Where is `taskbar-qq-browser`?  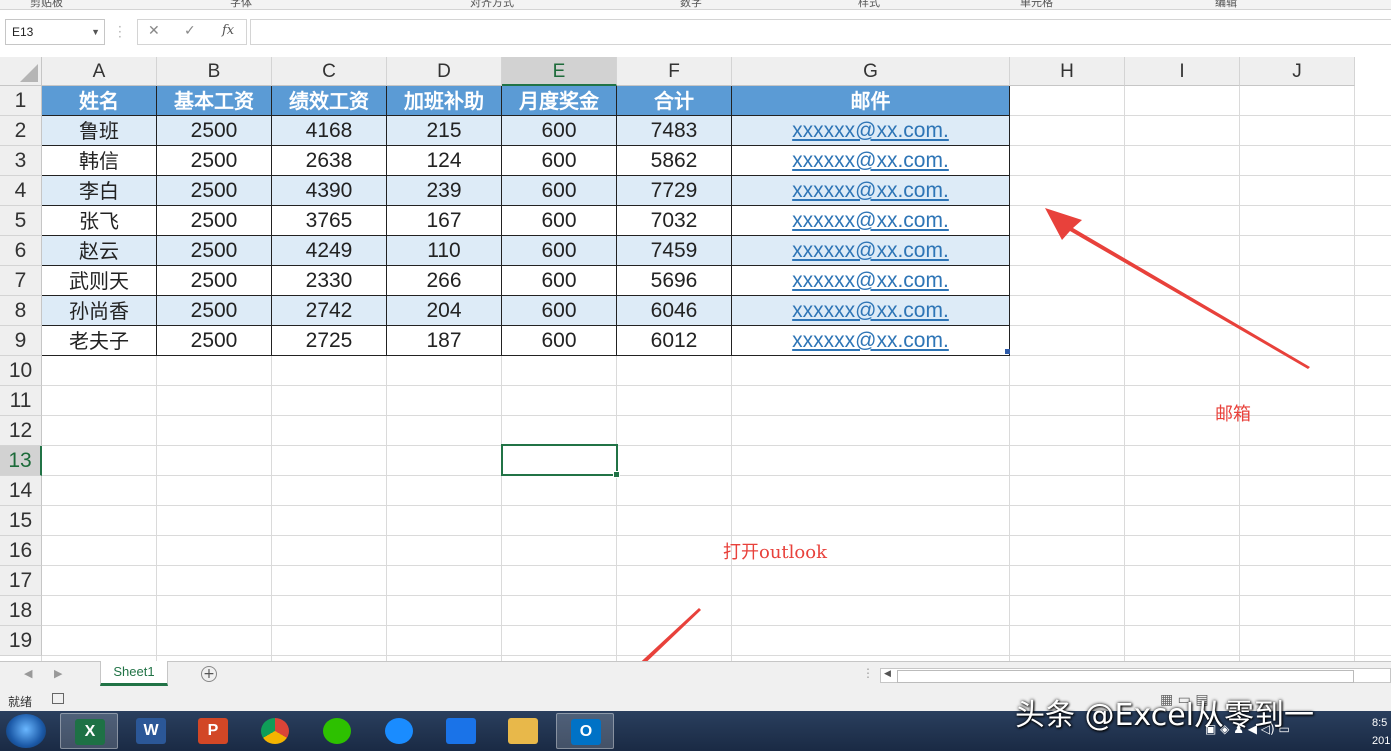 taskbar-qq-browser is located at coordinates (399, 731).